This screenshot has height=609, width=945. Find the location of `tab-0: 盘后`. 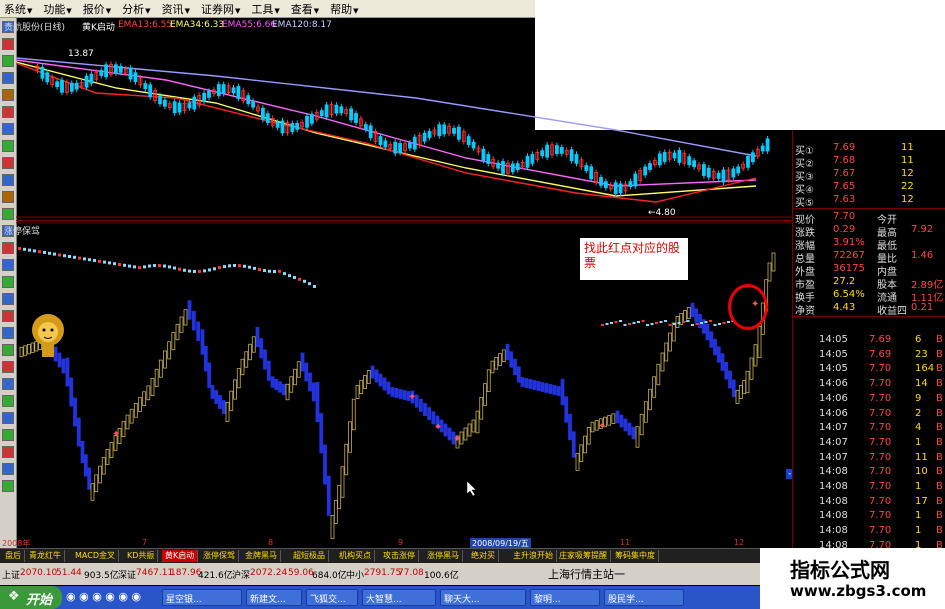

tab-0: 盘后 is located at coordinates (13, 556).